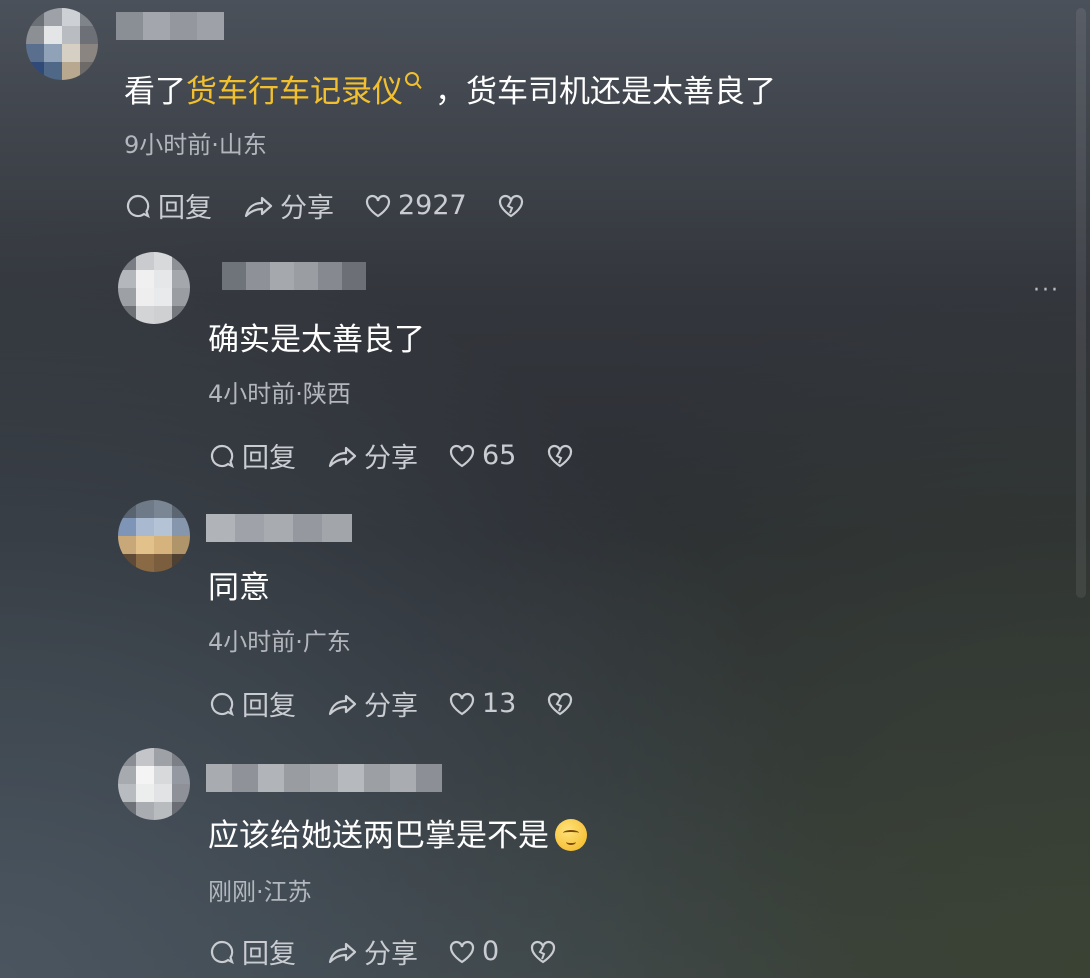 The height and width of the screenshot is (978, 1090). What do you see at coordinates (1081, 303) in the screenshot?
I see `scrollbar` at bounding box center [1081, 303].